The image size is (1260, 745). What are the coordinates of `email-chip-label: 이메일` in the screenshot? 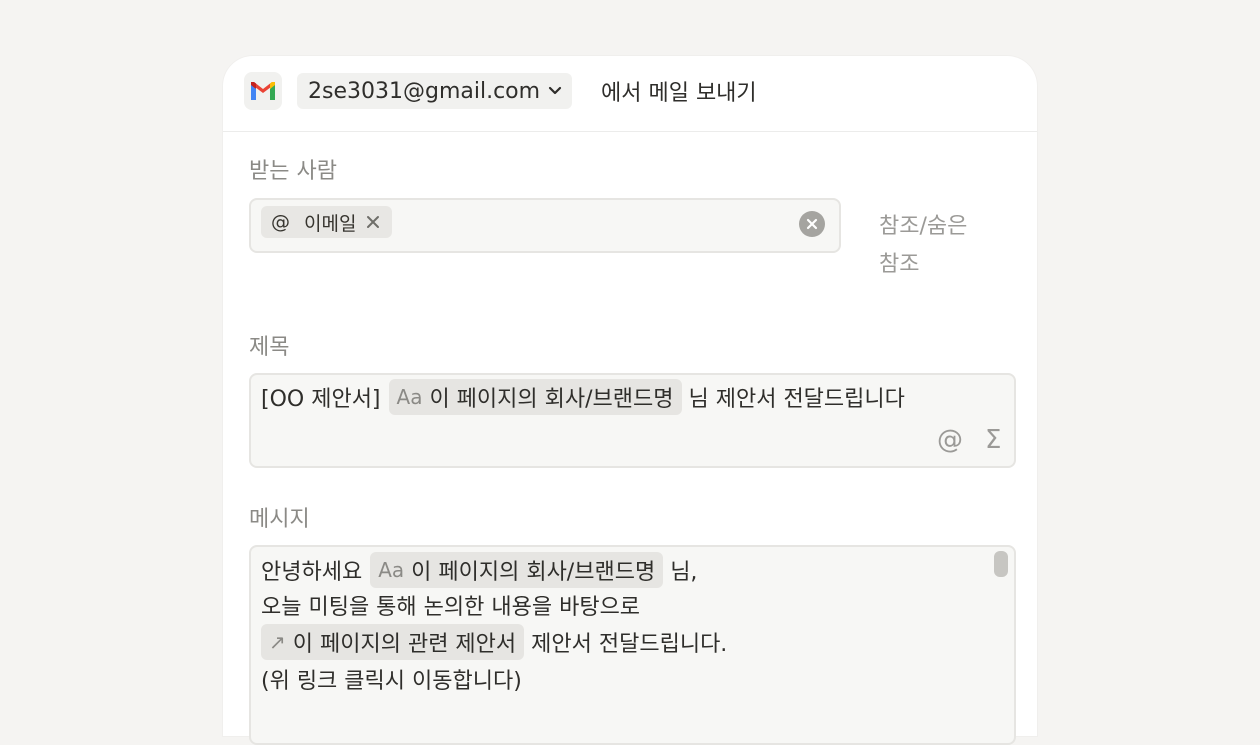 It's located at (330, 223).